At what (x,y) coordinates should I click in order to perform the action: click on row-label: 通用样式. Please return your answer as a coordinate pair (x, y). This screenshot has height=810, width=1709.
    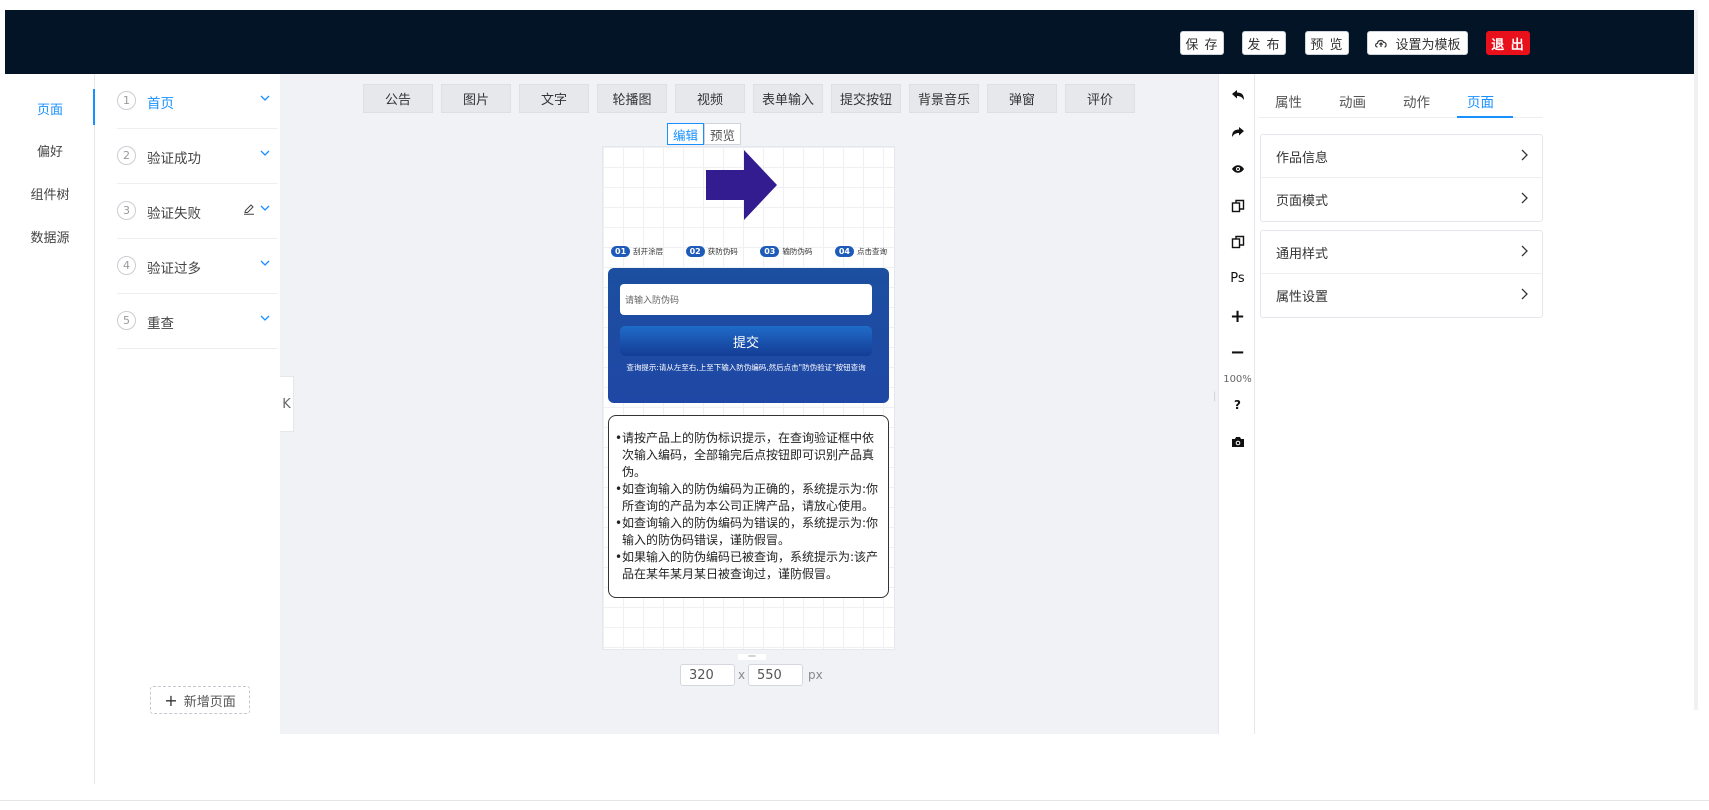
    Looking at the image, I should click on (1302, 254).